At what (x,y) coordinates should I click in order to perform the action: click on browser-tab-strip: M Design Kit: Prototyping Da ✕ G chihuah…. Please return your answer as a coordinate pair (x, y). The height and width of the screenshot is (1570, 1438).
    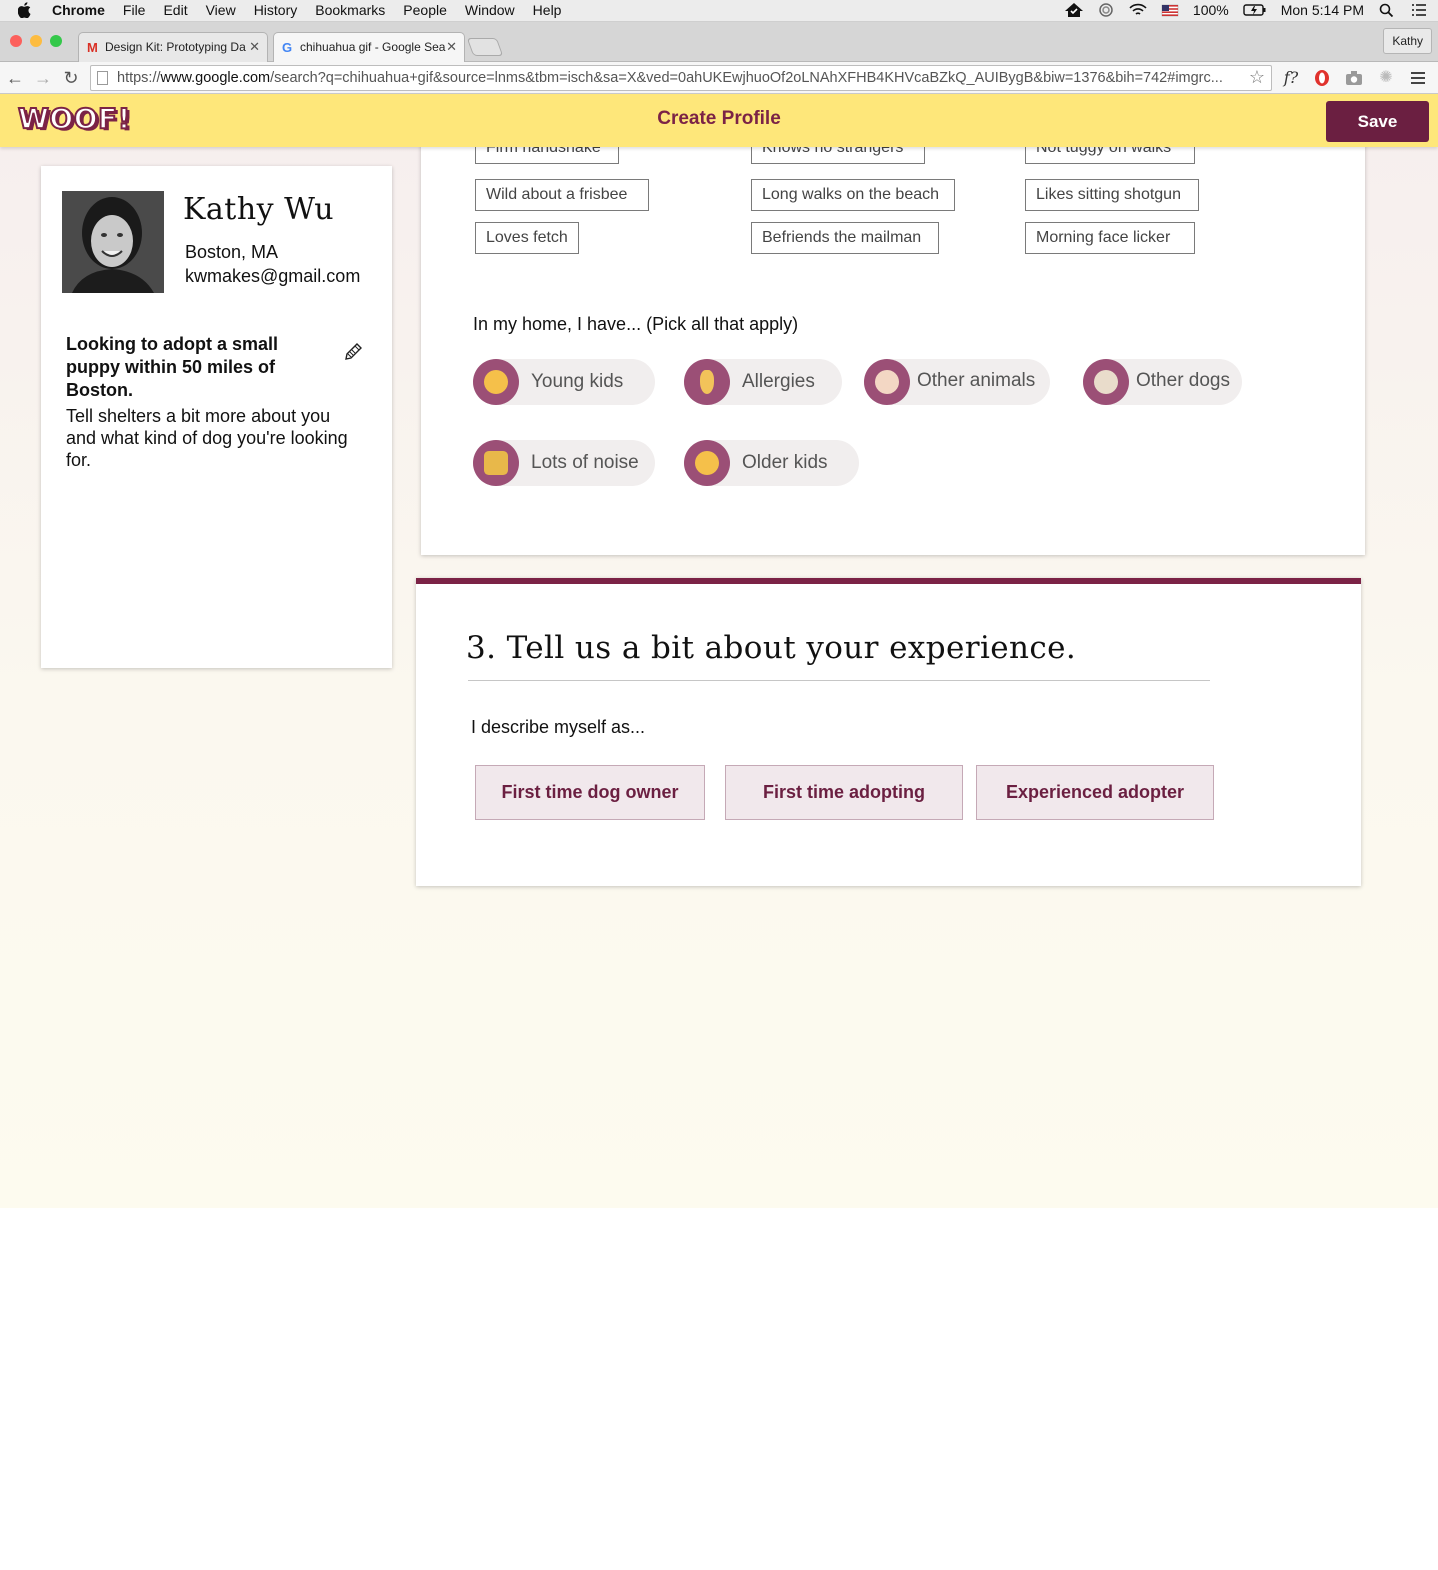
    Looking at the image, I should click on (719, 42).